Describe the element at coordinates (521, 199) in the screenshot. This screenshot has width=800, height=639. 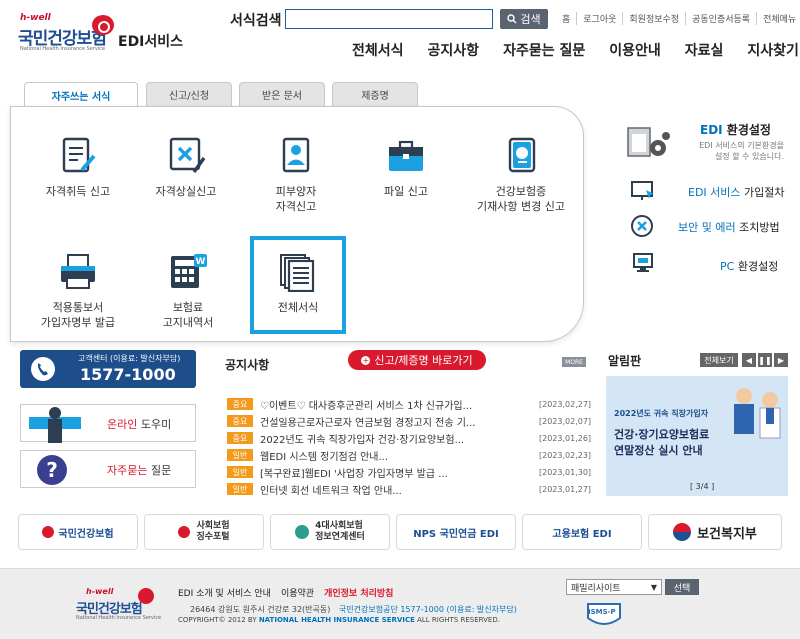
I see `form-item-label: 건강보험증 기재사항 변경 신고` at that location.